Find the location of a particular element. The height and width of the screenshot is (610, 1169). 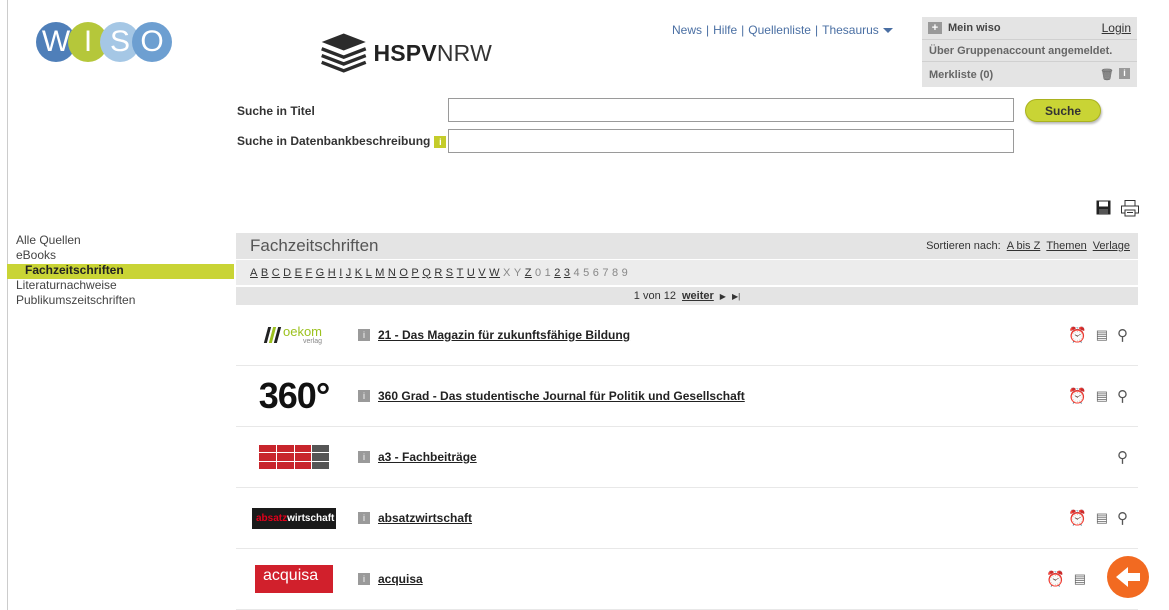

save-icon is located at coordinates (1103, 211).